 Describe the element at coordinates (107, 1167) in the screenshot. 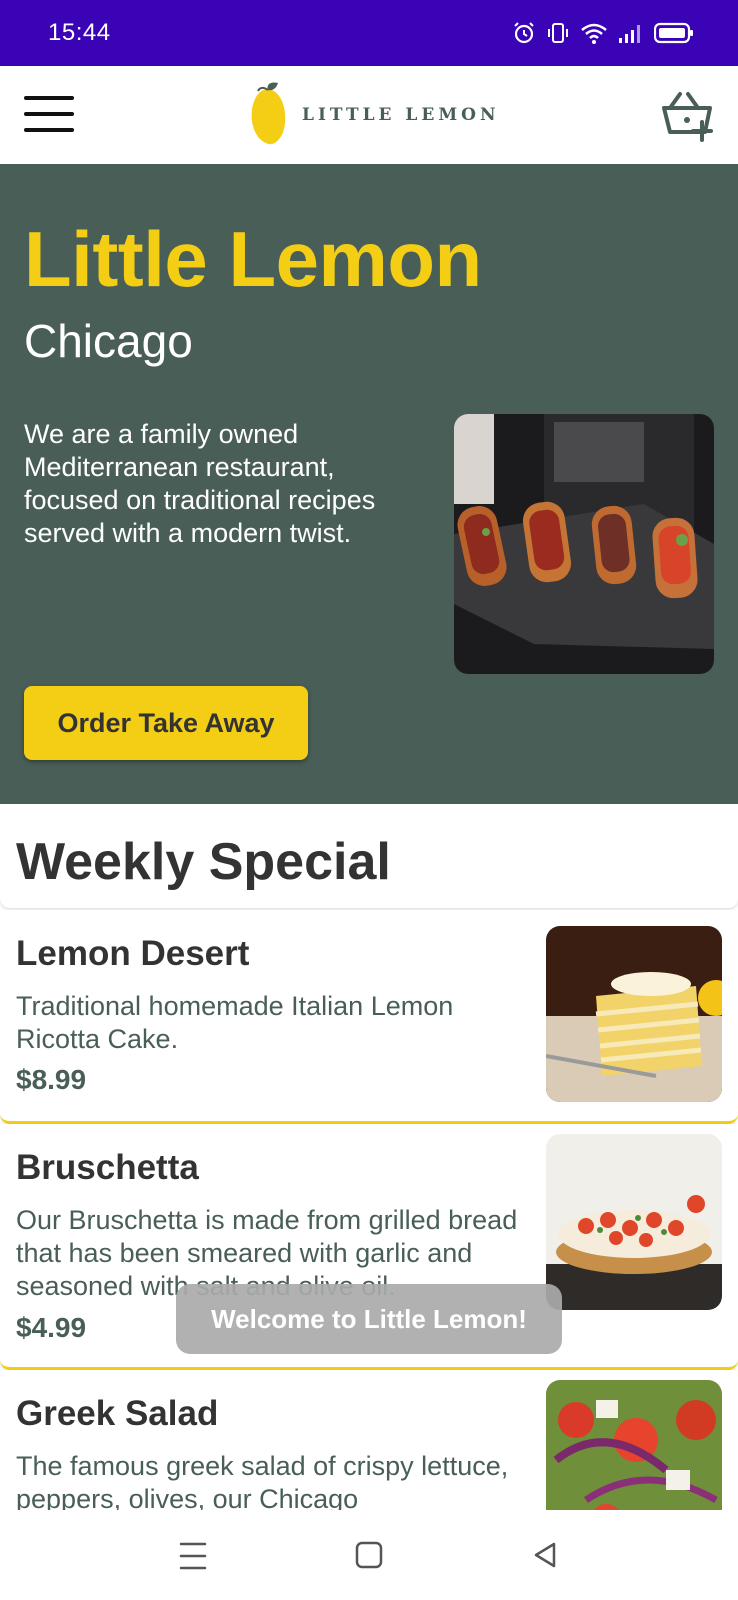

I see `menu-item-name: Bruschetta` at that location.